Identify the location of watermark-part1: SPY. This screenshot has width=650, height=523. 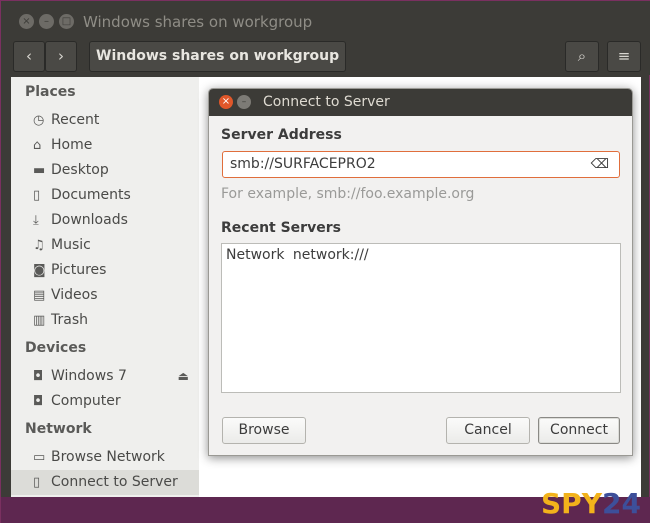
(571, 503).